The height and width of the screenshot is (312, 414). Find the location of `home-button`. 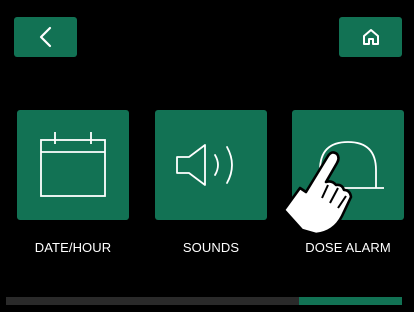

home-button is located at coordinates (370, 37).